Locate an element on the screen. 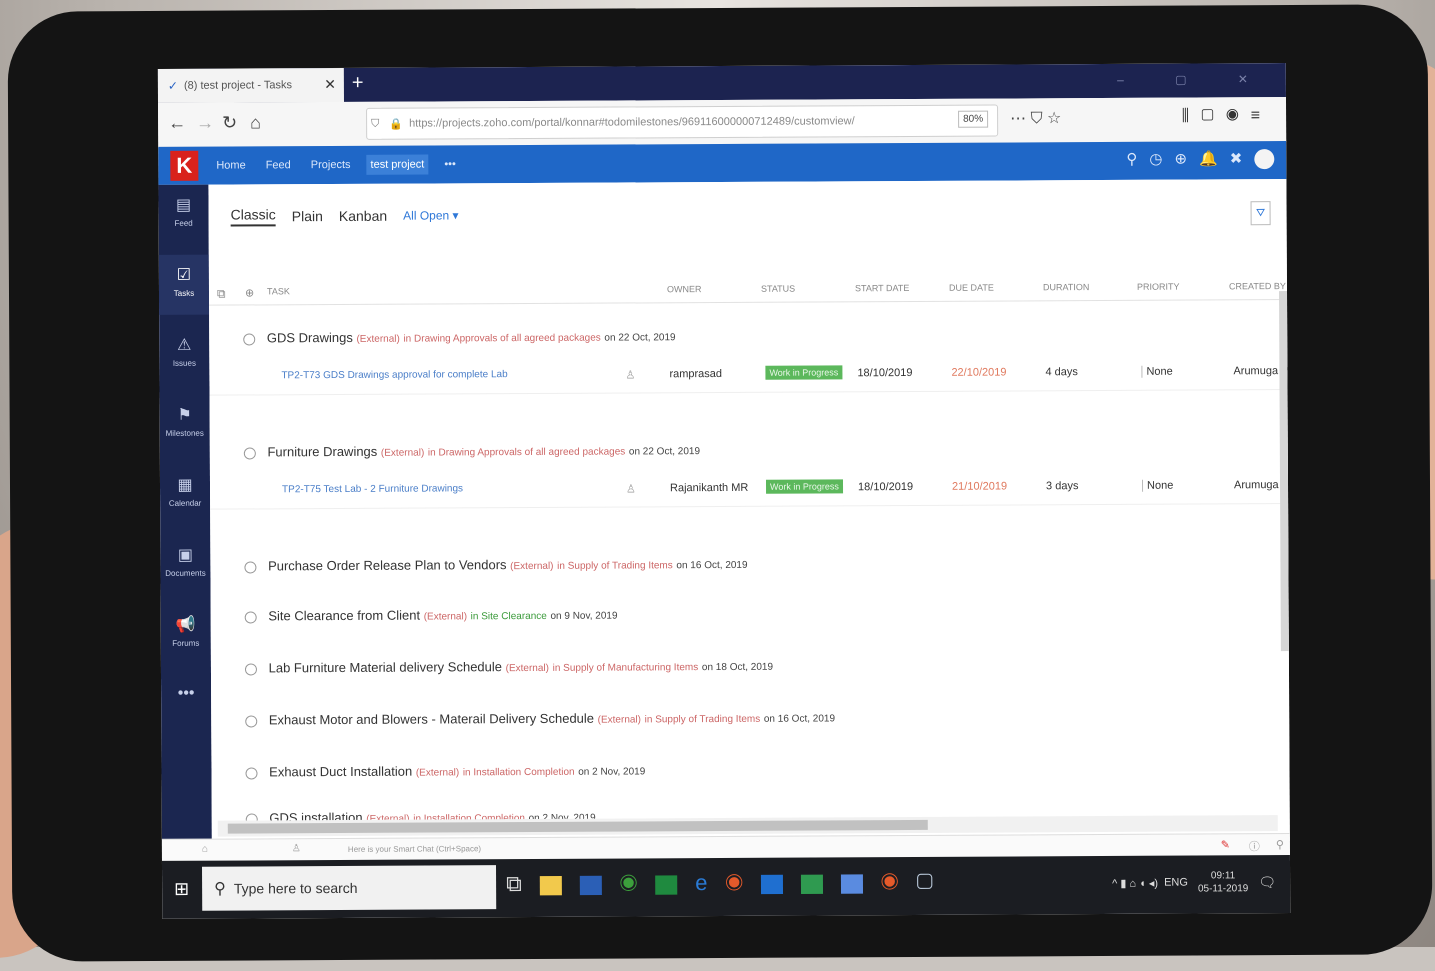 The image size is (1435, 971). col-priority: PRIORITY is located at coordinates (1158, 287).